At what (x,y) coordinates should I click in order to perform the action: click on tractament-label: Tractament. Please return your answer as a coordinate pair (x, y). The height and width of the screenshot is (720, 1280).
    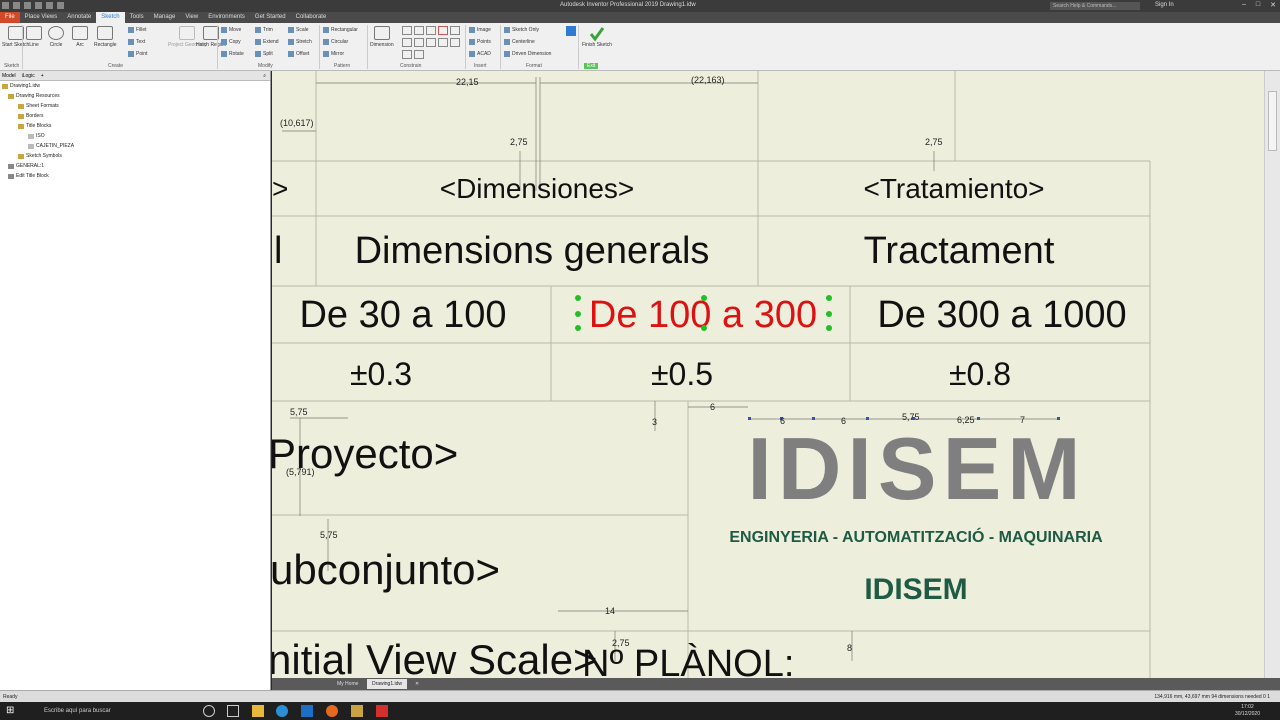
    Looking at the image, I should click on (959, 251).